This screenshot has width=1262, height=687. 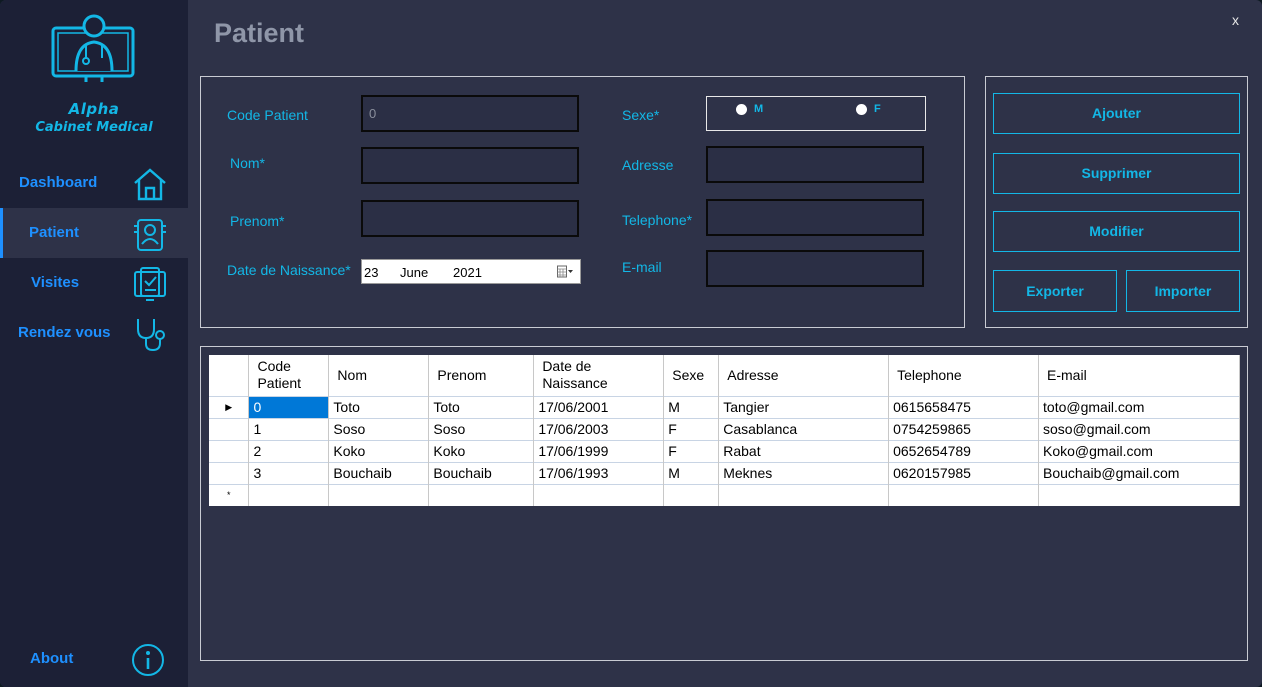 I want to click on close-button: x, so click(x=1235, y=20).